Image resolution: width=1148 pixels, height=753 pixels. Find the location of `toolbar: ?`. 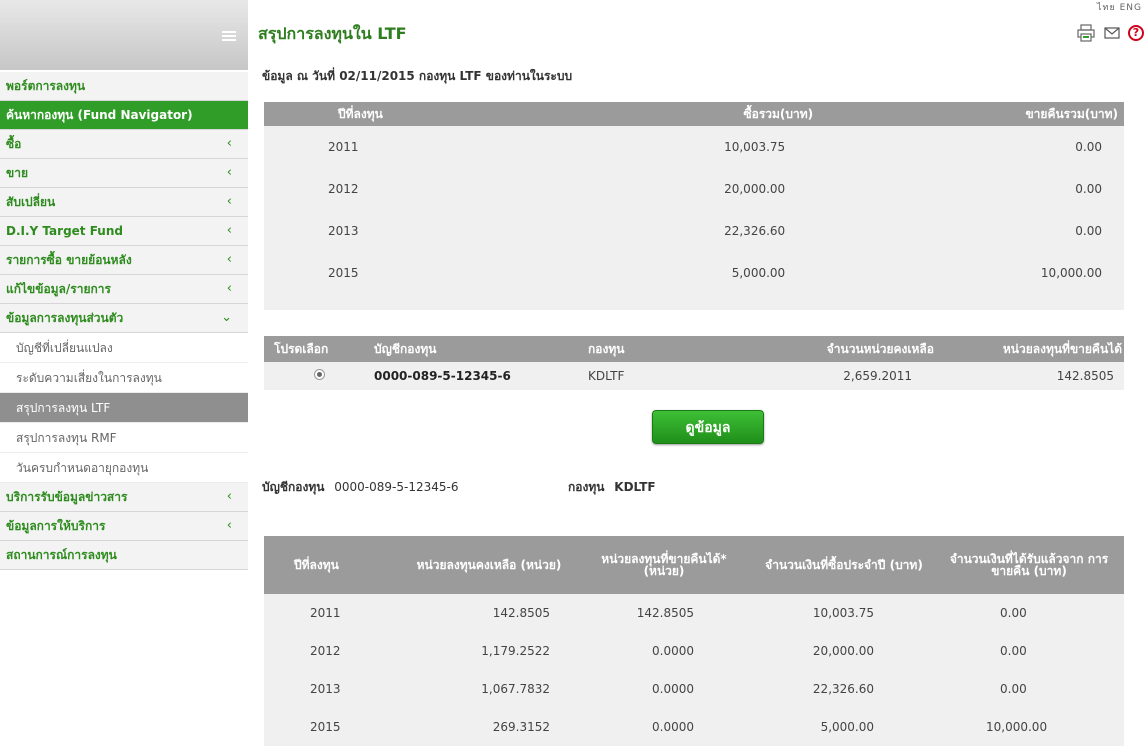

toolbar: ? is located at coordinates (1110, 33).